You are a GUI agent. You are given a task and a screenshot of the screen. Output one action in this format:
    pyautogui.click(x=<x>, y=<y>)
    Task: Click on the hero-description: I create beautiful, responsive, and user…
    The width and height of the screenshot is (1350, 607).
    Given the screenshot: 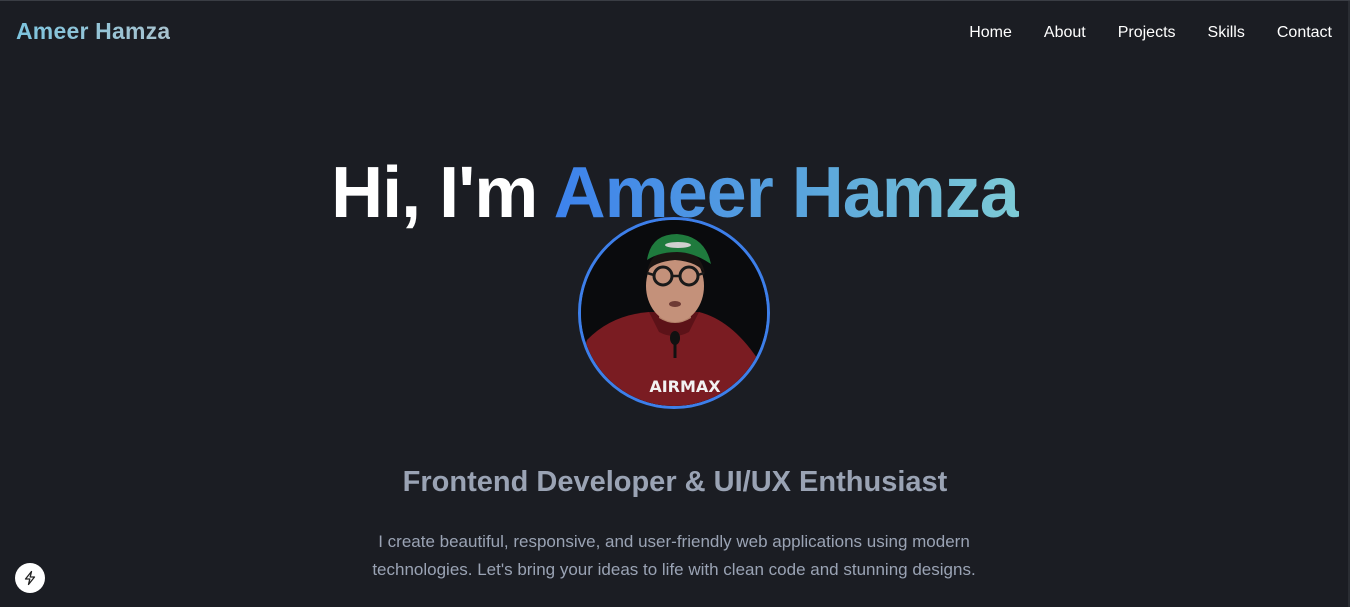 What is the action you would take?
    pyautogui.click(x=674, y=555)
    